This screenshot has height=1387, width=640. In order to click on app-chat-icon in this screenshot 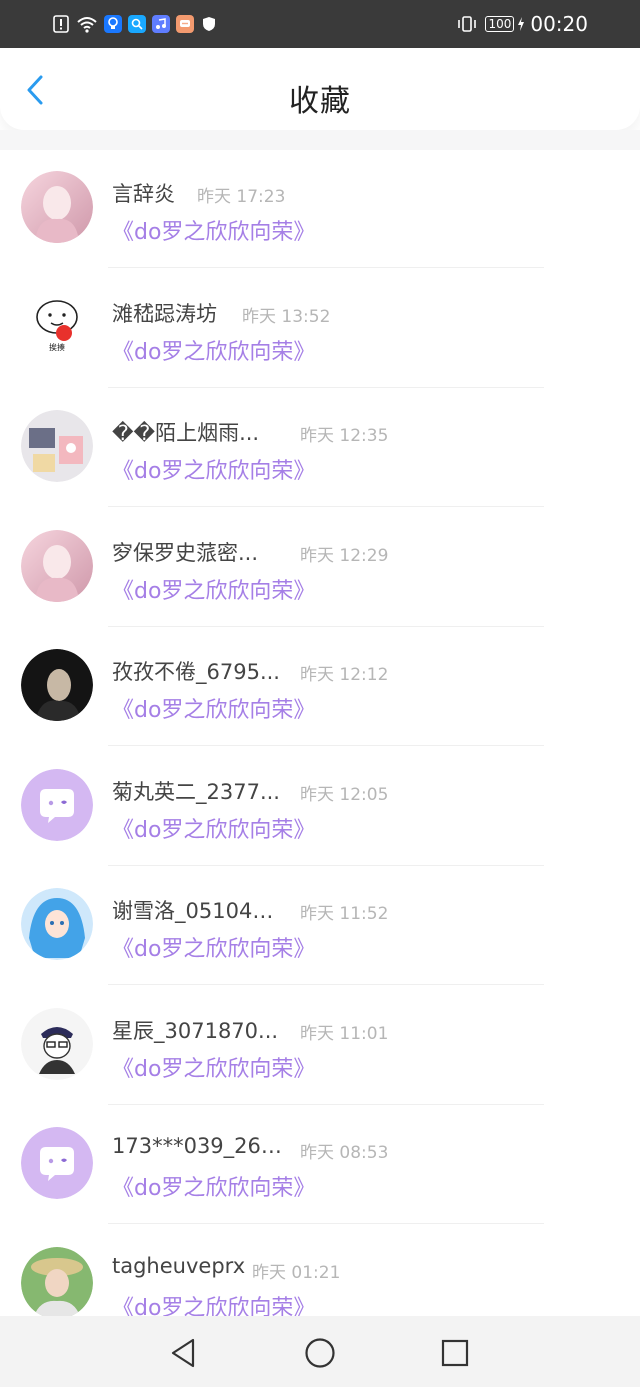, I will do `click(185, 24)`.